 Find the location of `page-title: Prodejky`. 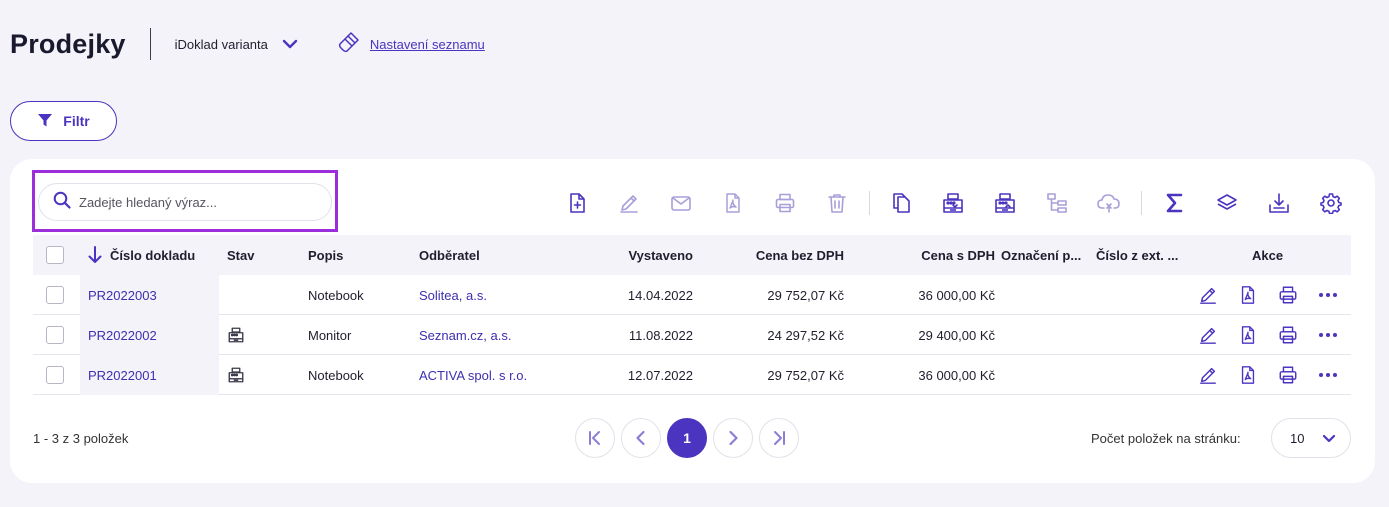

page-title: Prodejky is located at coordinates (68, 43).